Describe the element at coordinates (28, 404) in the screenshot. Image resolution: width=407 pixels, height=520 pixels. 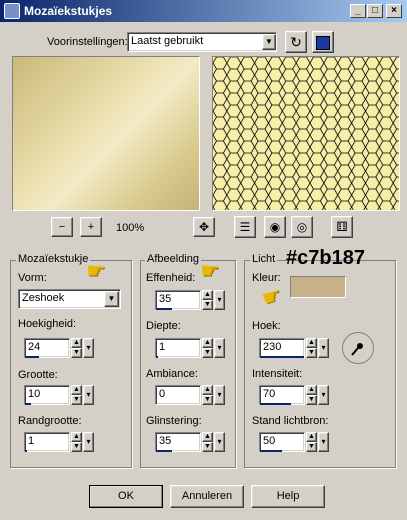
I see `size-level-bar` at that location.